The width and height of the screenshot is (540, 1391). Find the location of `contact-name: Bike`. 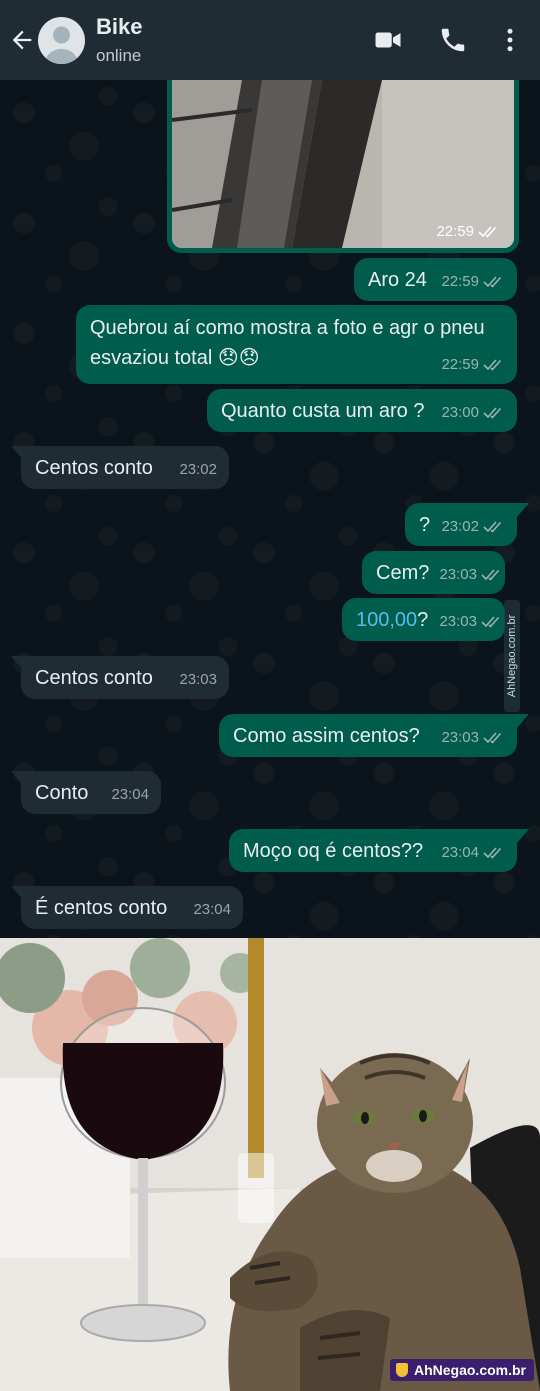

contact-name: Bike is located at coordinates (119, 27).